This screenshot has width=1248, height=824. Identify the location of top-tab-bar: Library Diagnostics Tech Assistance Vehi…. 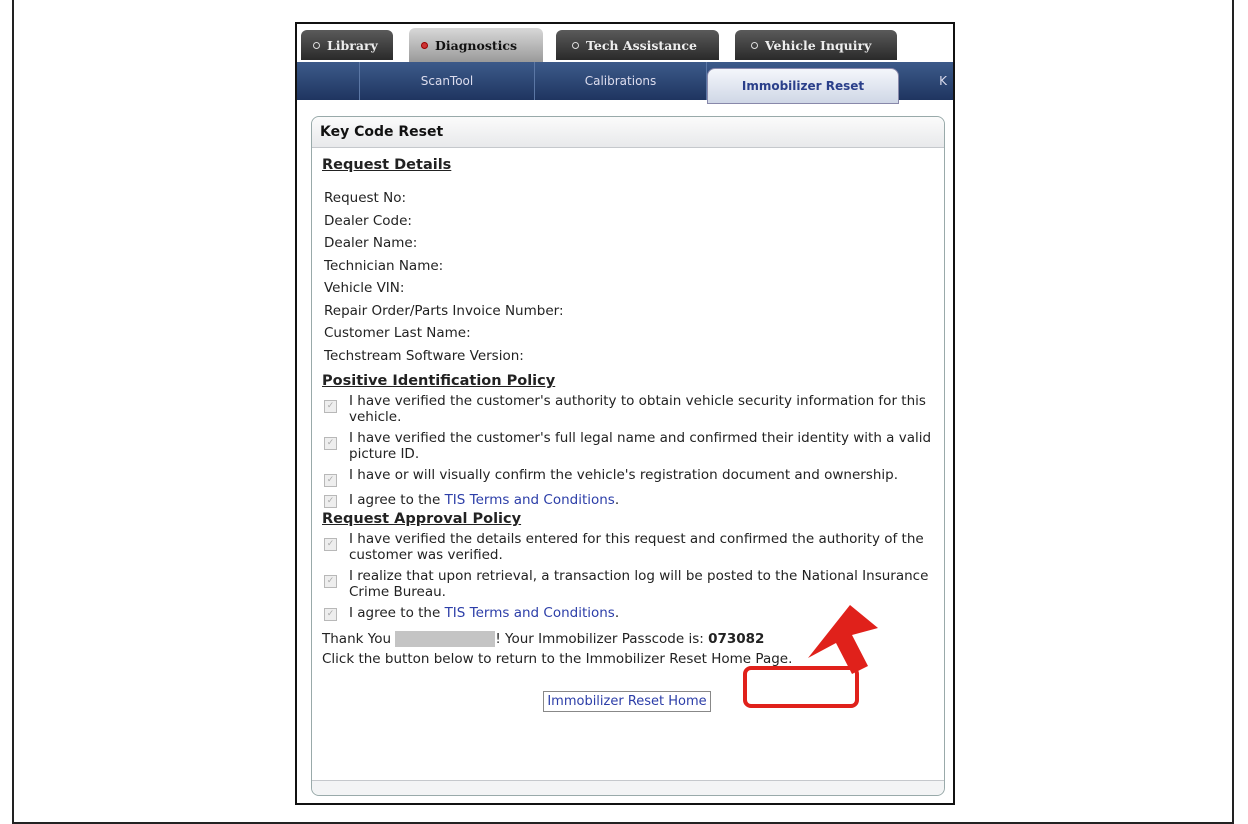
(625, 43).